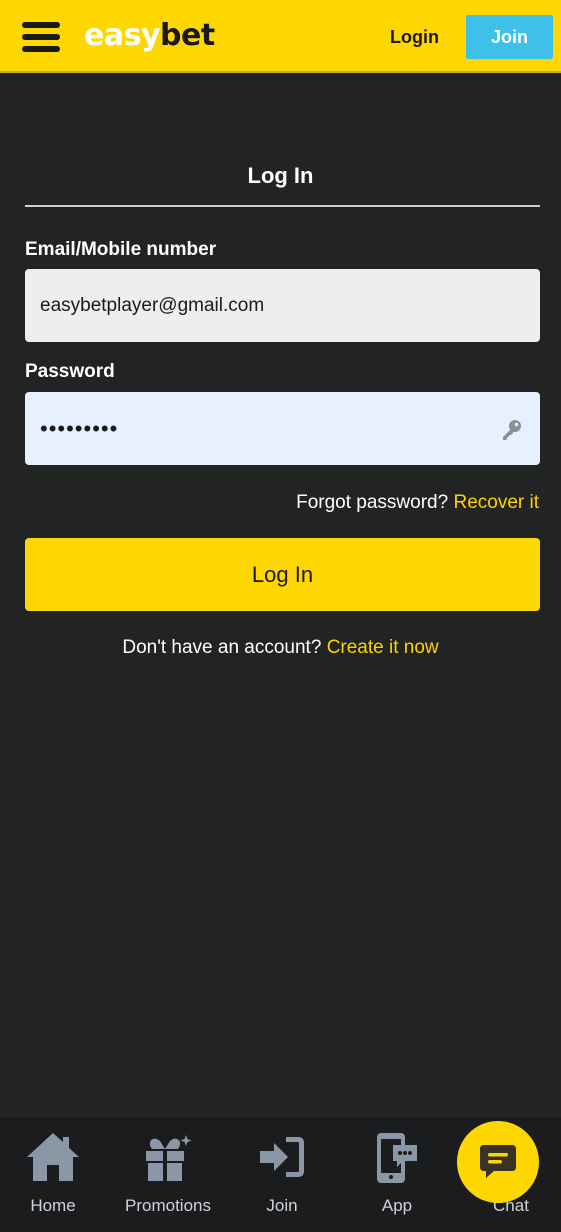 This screenshot has height=1232, width=561. I want to click on logo-text-bet: bet, so click(187, 35).